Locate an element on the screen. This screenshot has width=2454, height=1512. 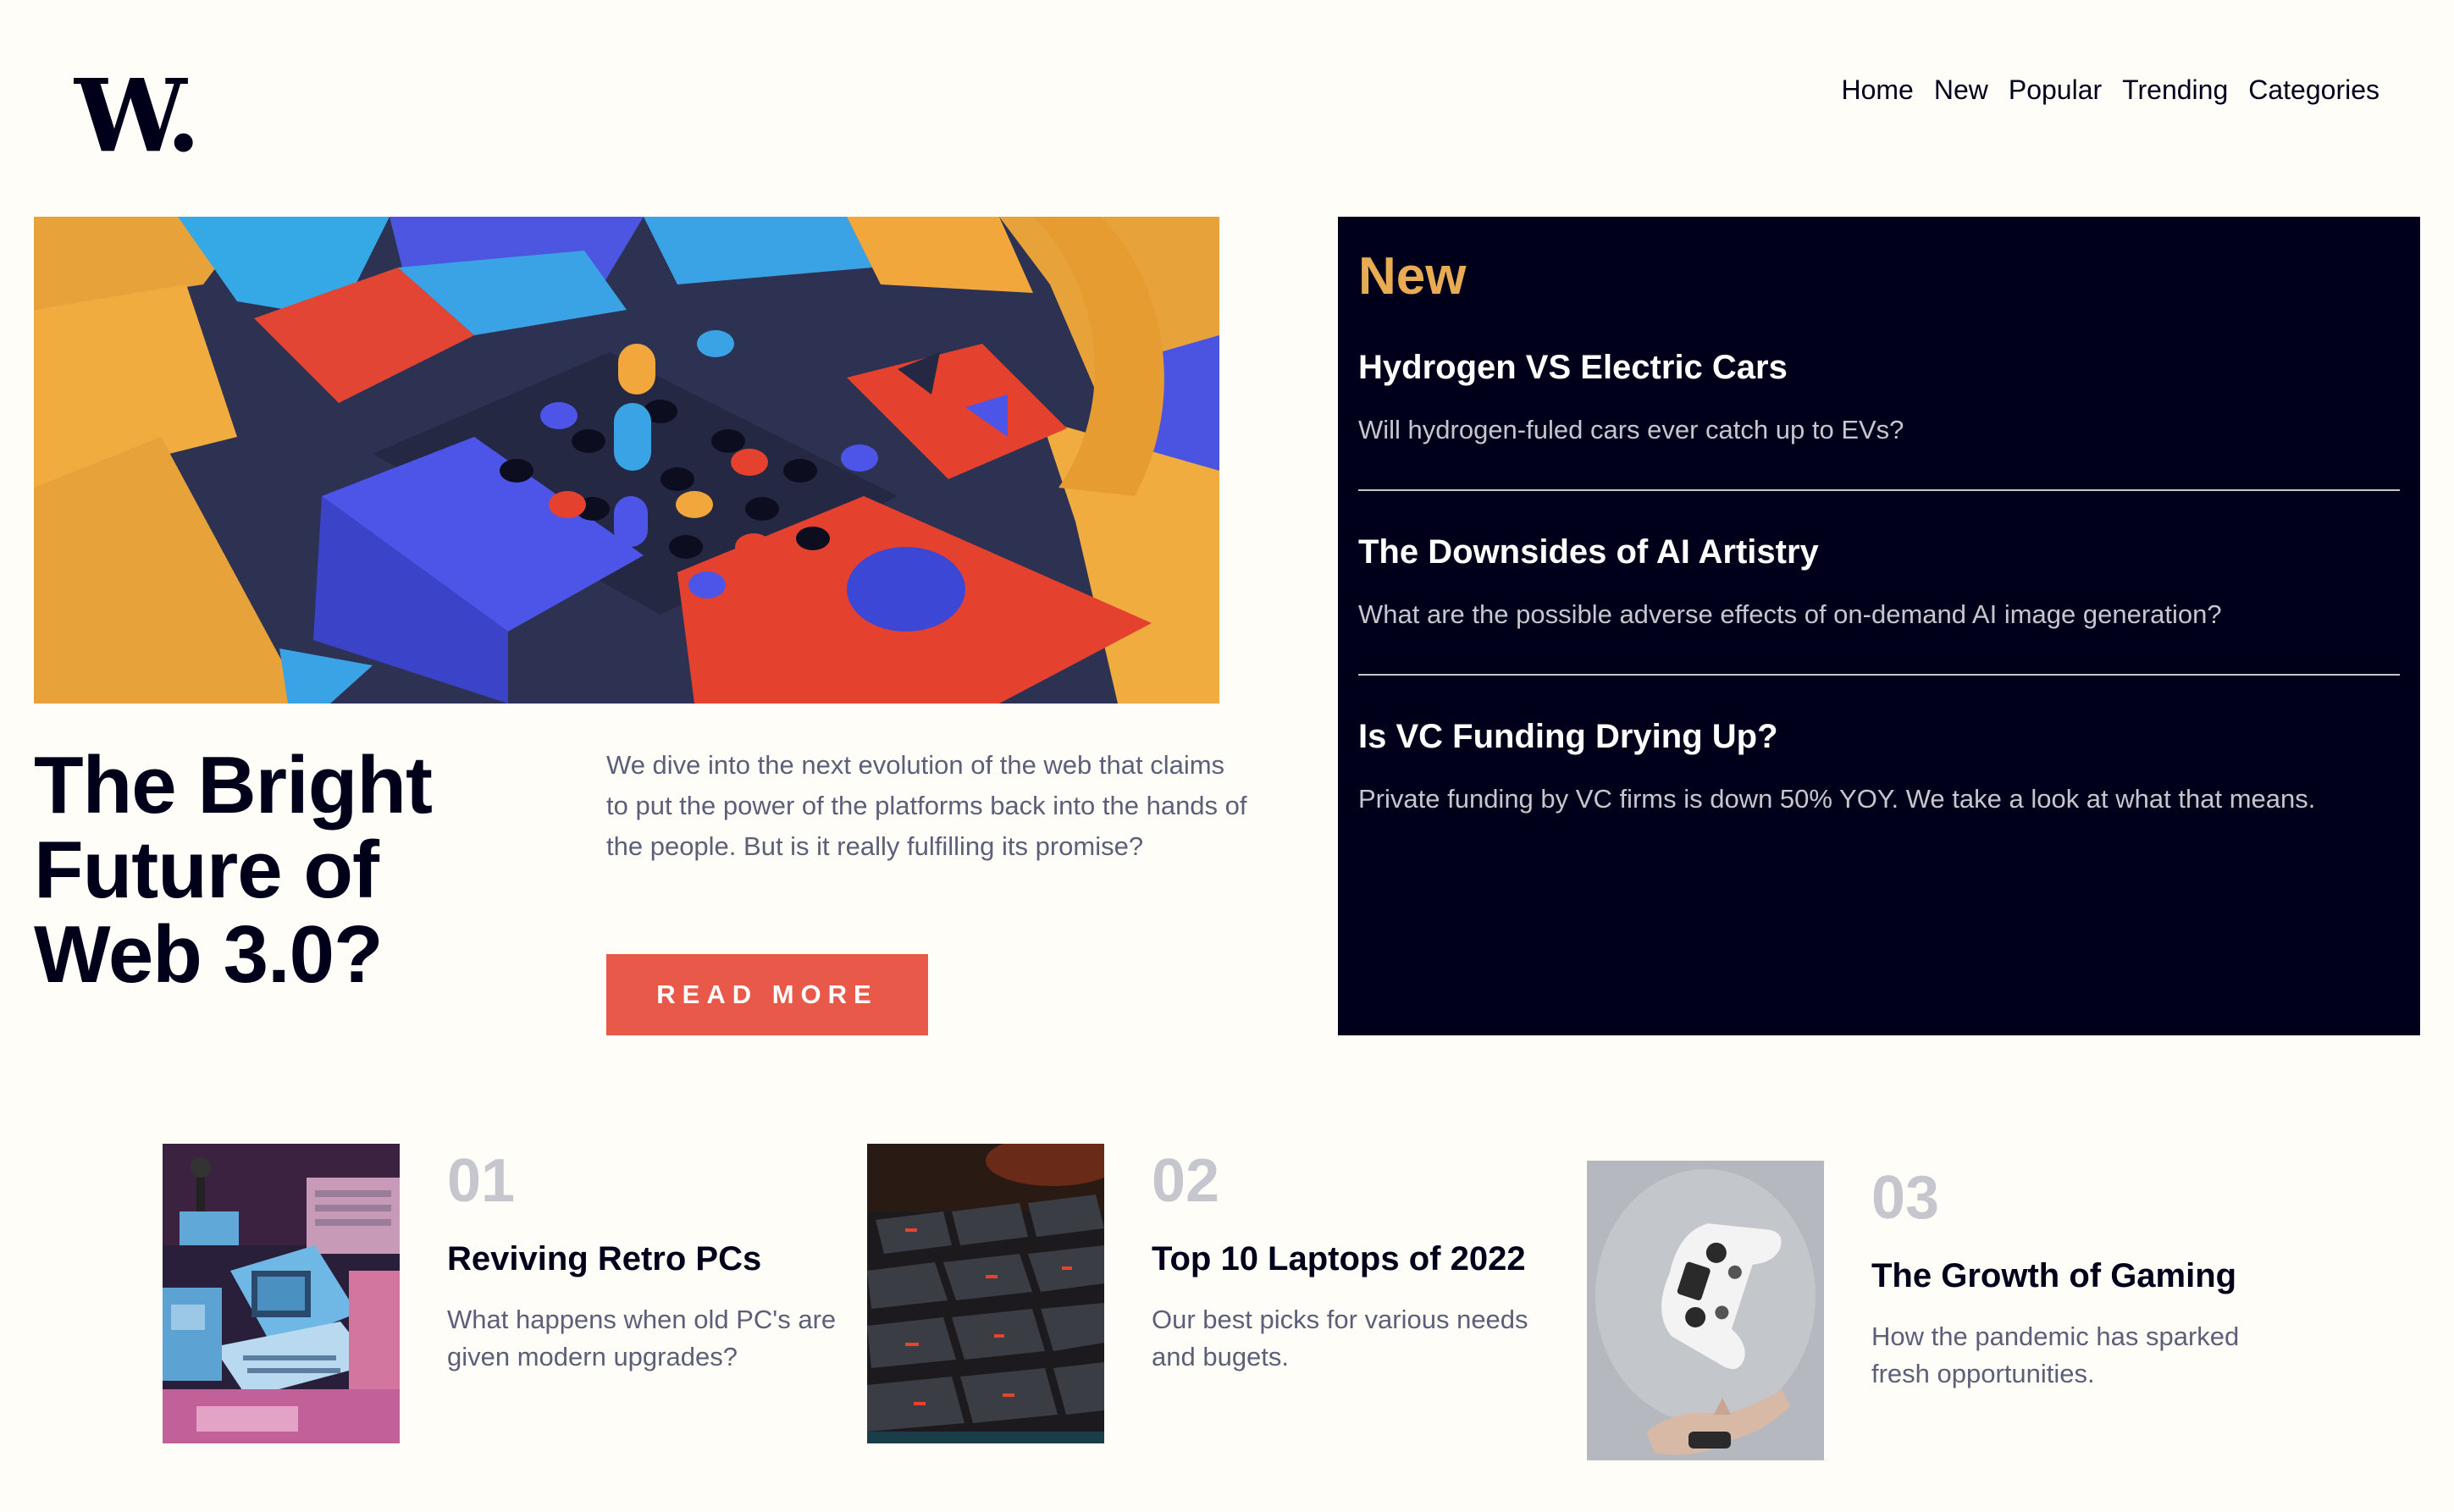
news-item-title: Hydrogen VS Electric Cars is located at coordinates (1879, 367).